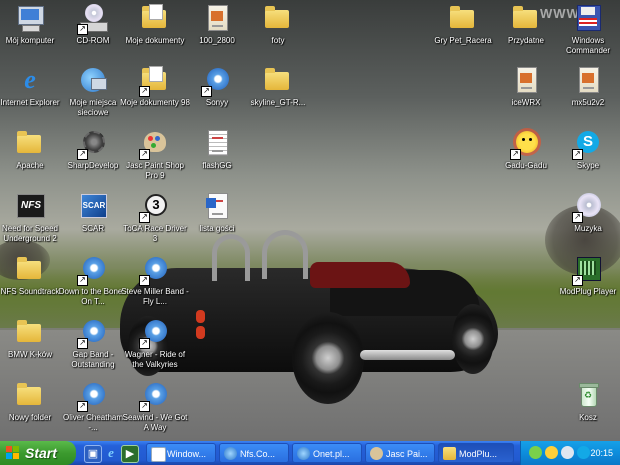 This screenshot has width=620, height=465. What do you see at coordinates (130, 454) in the screenshot?
I see `media-icon: ▶` at bounding box center [130, 454].